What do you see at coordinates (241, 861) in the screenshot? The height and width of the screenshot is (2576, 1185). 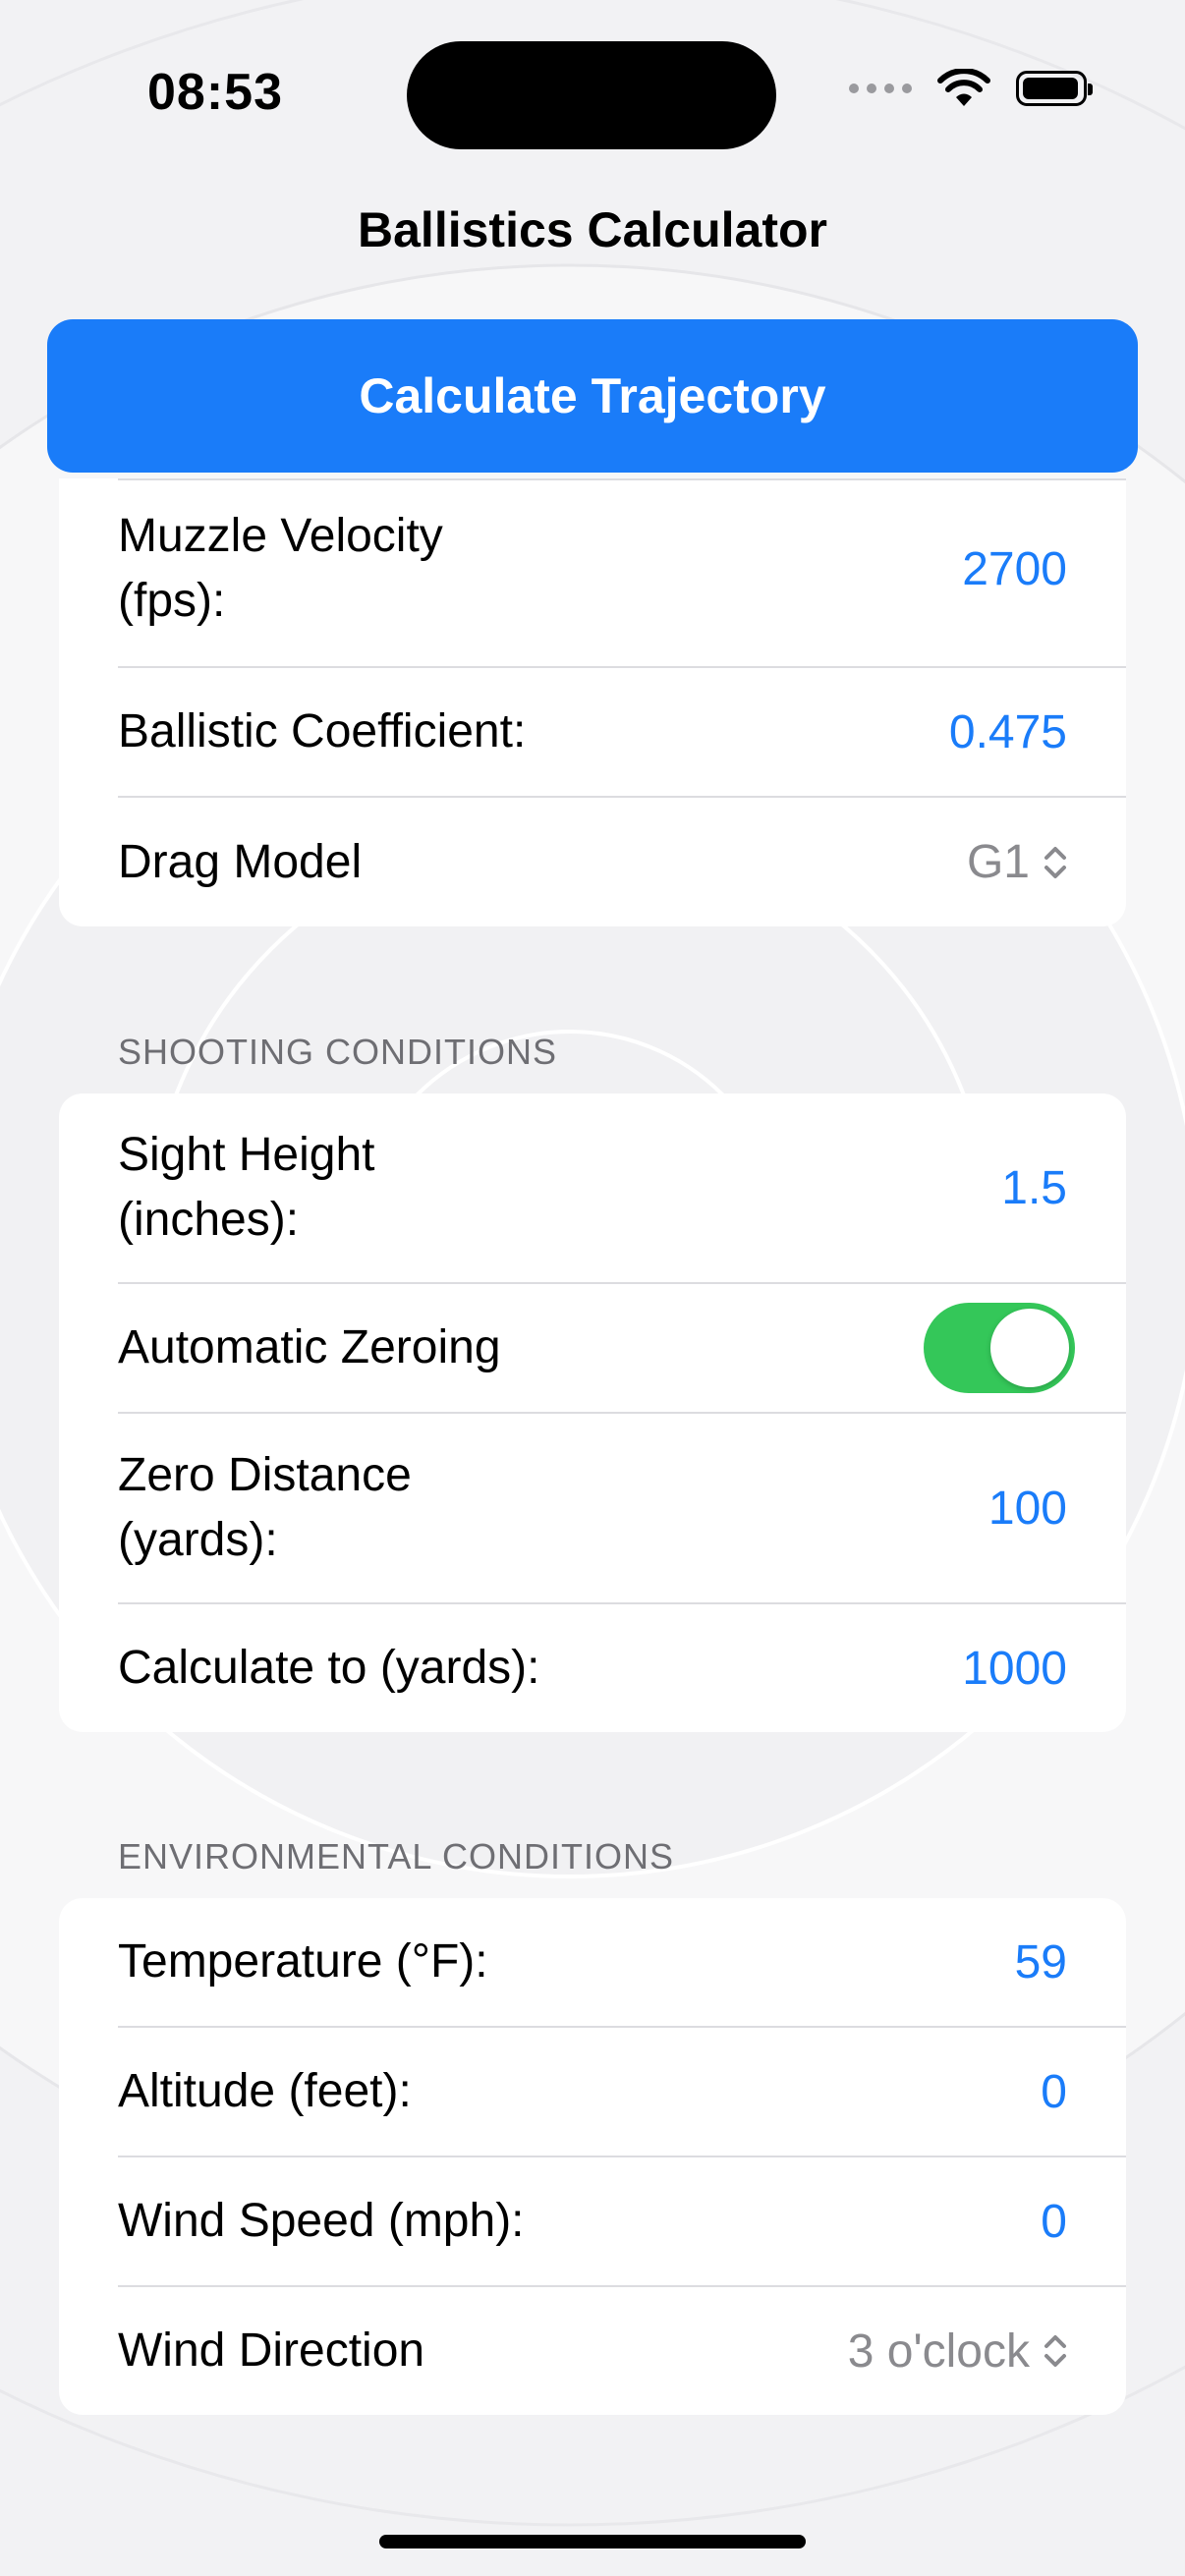 I see `drag-model-label: Drag Model` at bounding box center [241, 861].